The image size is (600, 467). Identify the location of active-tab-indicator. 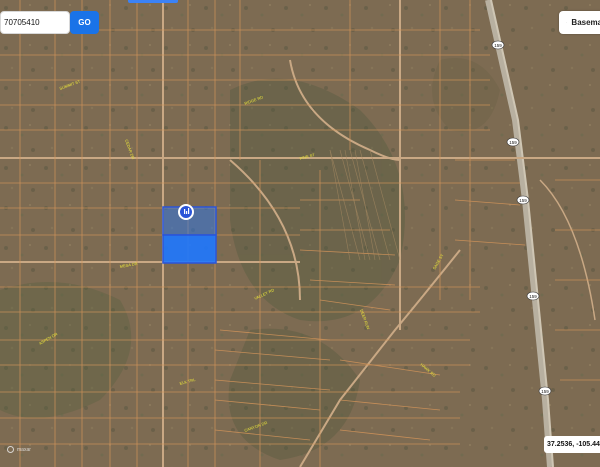
(153, 1).